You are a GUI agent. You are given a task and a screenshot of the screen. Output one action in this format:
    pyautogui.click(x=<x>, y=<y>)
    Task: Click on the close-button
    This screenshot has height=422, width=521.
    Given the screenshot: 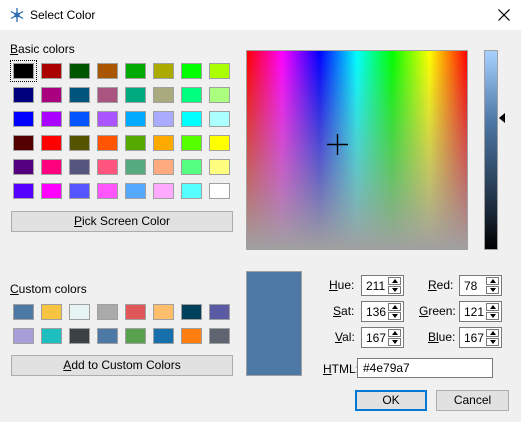 What is the action you would take?
    pyautogui.click(x=504, y=15)
    